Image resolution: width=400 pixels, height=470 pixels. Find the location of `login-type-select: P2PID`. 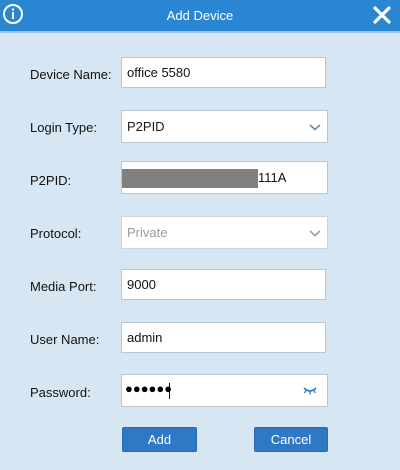

login-type-select: P2PID is located at coordinates (224, 126).